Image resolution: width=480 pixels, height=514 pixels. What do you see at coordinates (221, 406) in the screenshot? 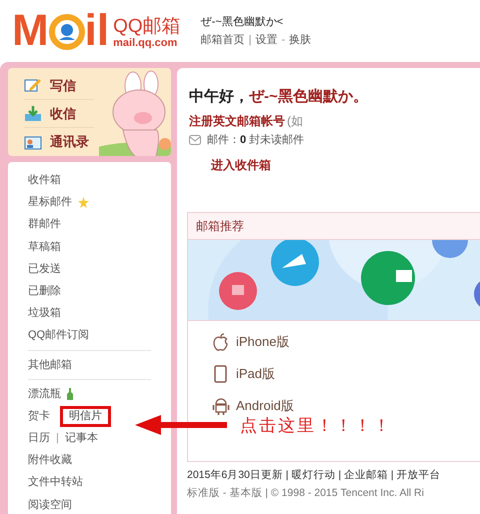
I see `android-icon` at bounding box center [221, 406].